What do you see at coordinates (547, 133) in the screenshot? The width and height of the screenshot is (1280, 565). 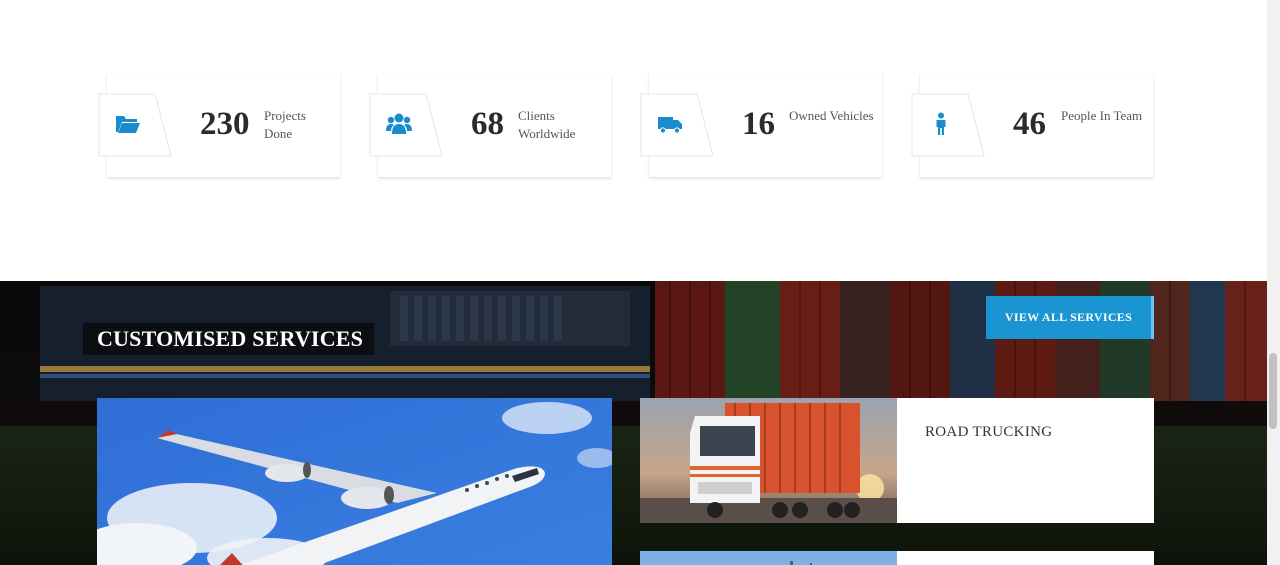 I see `stat-label-line2: Worldwide` at bounding box center [547, 133].